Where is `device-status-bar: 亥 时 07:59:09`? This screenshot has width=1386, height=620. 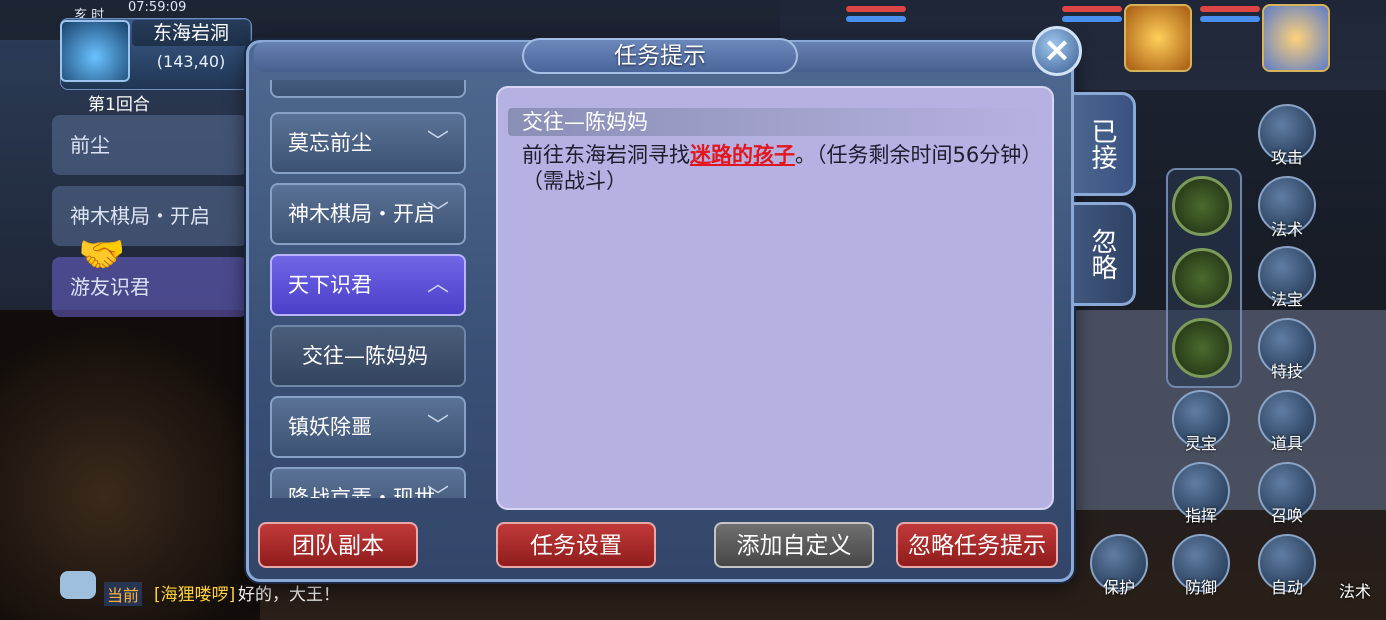
device-status-bar: 亥 时 07:59:09 is located at coordinates (135, 11).